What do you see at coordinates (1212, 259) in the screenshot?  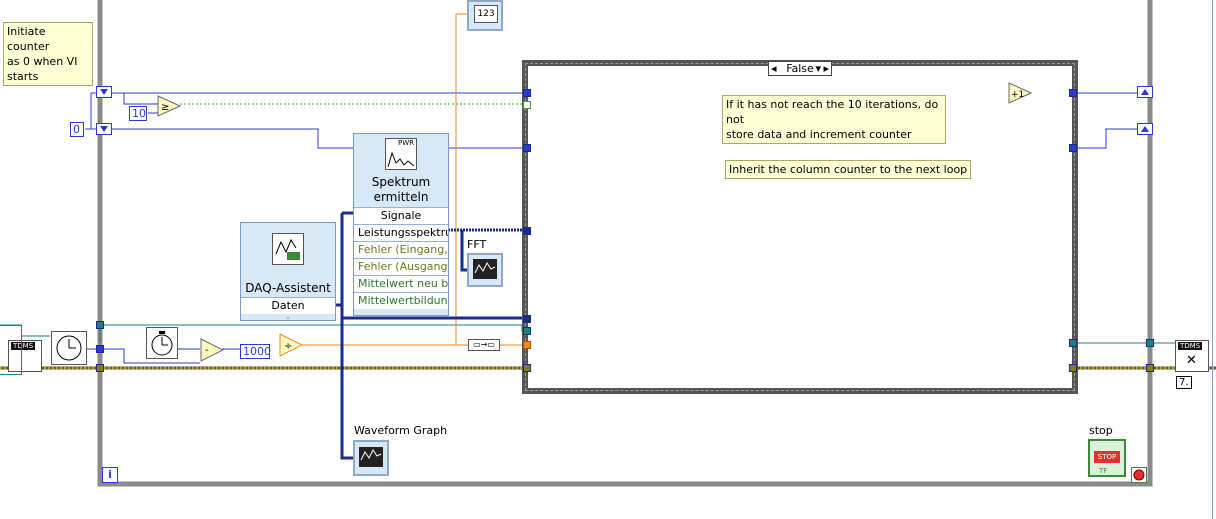 I see `diagram-right-edge` at bounding box center [1212, 259].